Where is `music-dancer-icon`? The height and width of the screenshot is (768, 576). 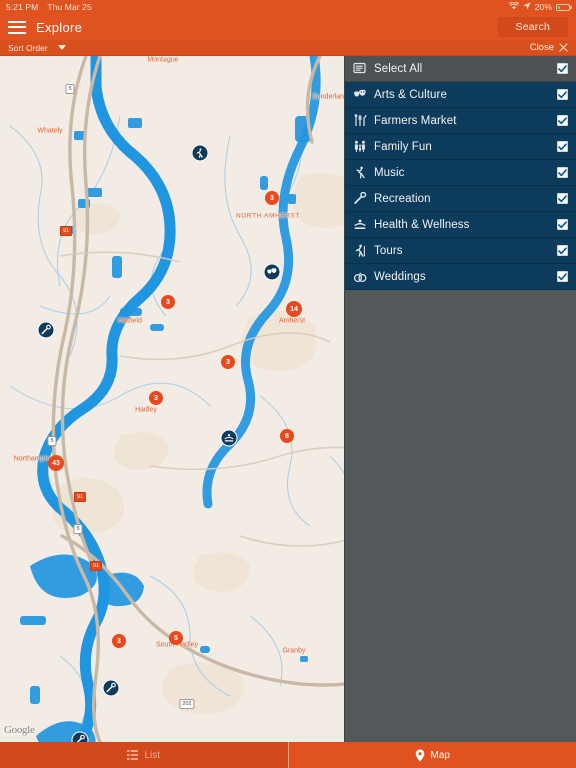 music-dancer-icon is located at coordinates (359, 172).